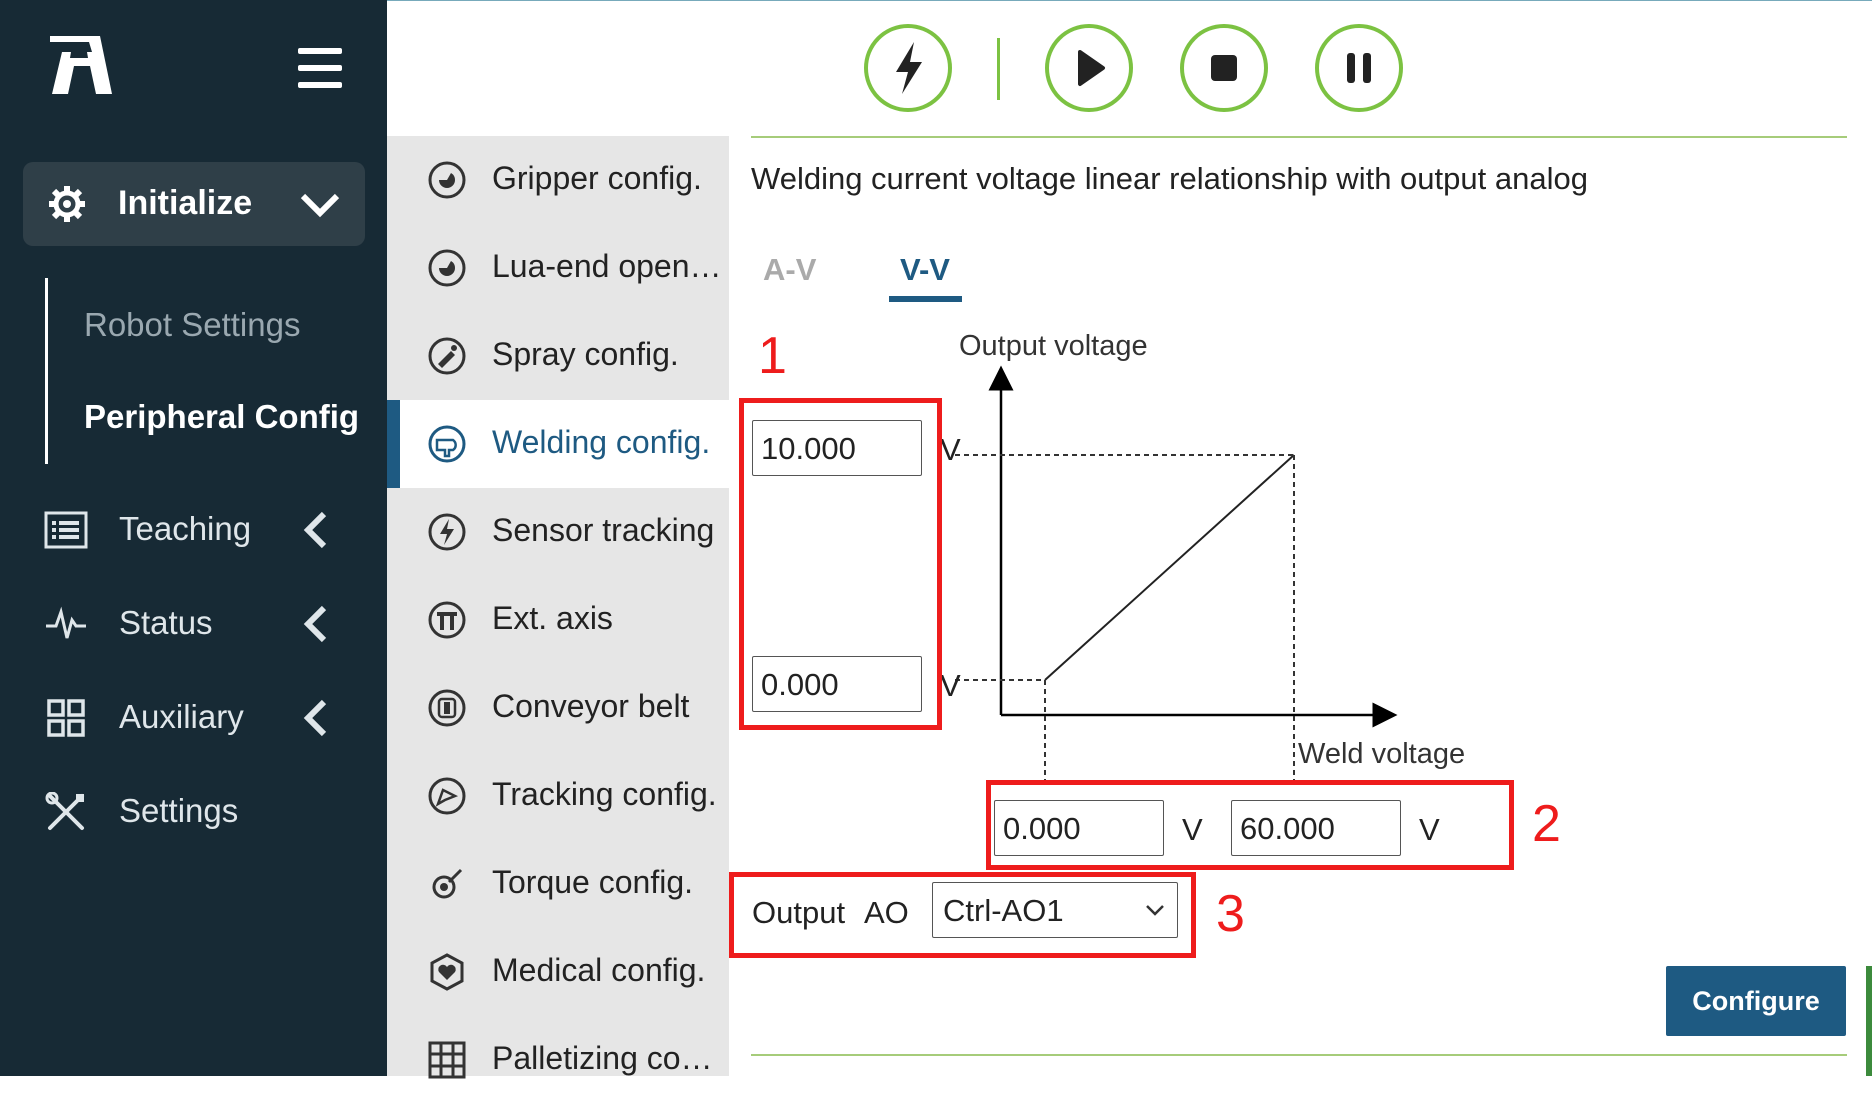 This screenshot has height=1104, width=1872. Describe the element at coordinates (1299, 1055) in the screenshot. I see `content-bottom-divider` at that location.